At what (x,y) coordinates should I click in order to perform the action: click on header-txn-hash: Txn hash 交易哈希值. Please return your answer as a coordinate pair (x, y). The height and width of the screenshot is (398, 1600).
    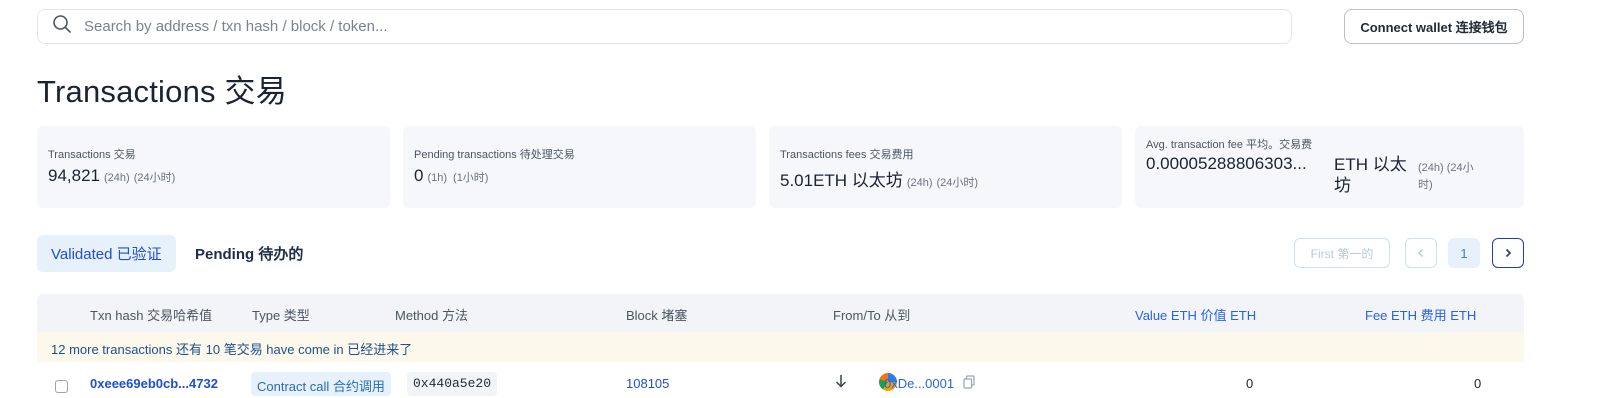
    Looking at the image, I should click on (151, 315).